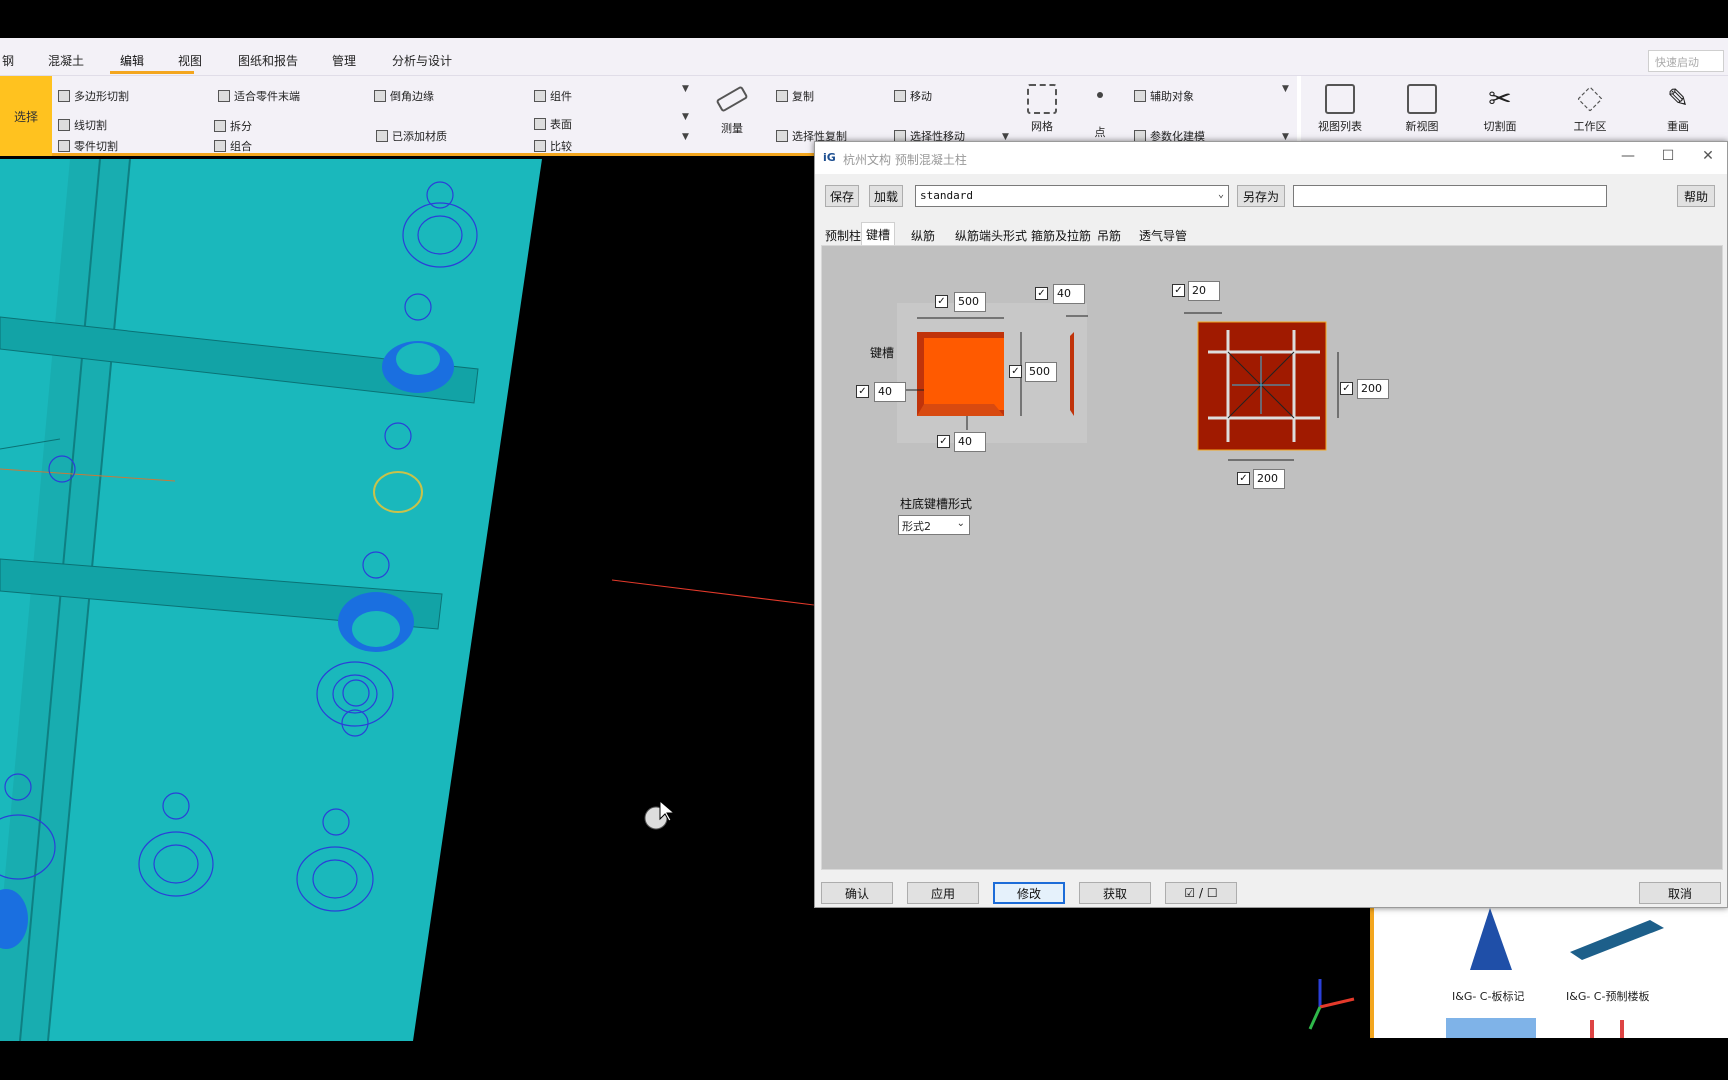 Image resolution: width=1728 pixels, height=1080 pixels. Describe the element at coordinates (970, 302) in the screenshot. I see `width-top-input: 500` at that location.